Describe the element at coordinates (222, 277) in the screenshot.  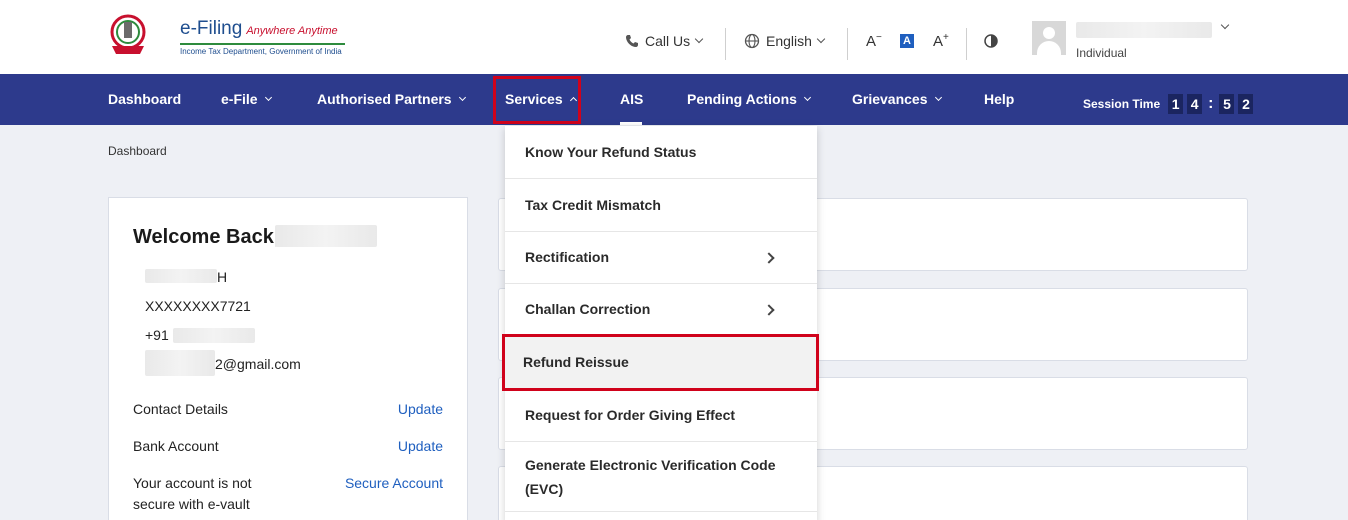
I see `fullname-suffix: H` at that location.